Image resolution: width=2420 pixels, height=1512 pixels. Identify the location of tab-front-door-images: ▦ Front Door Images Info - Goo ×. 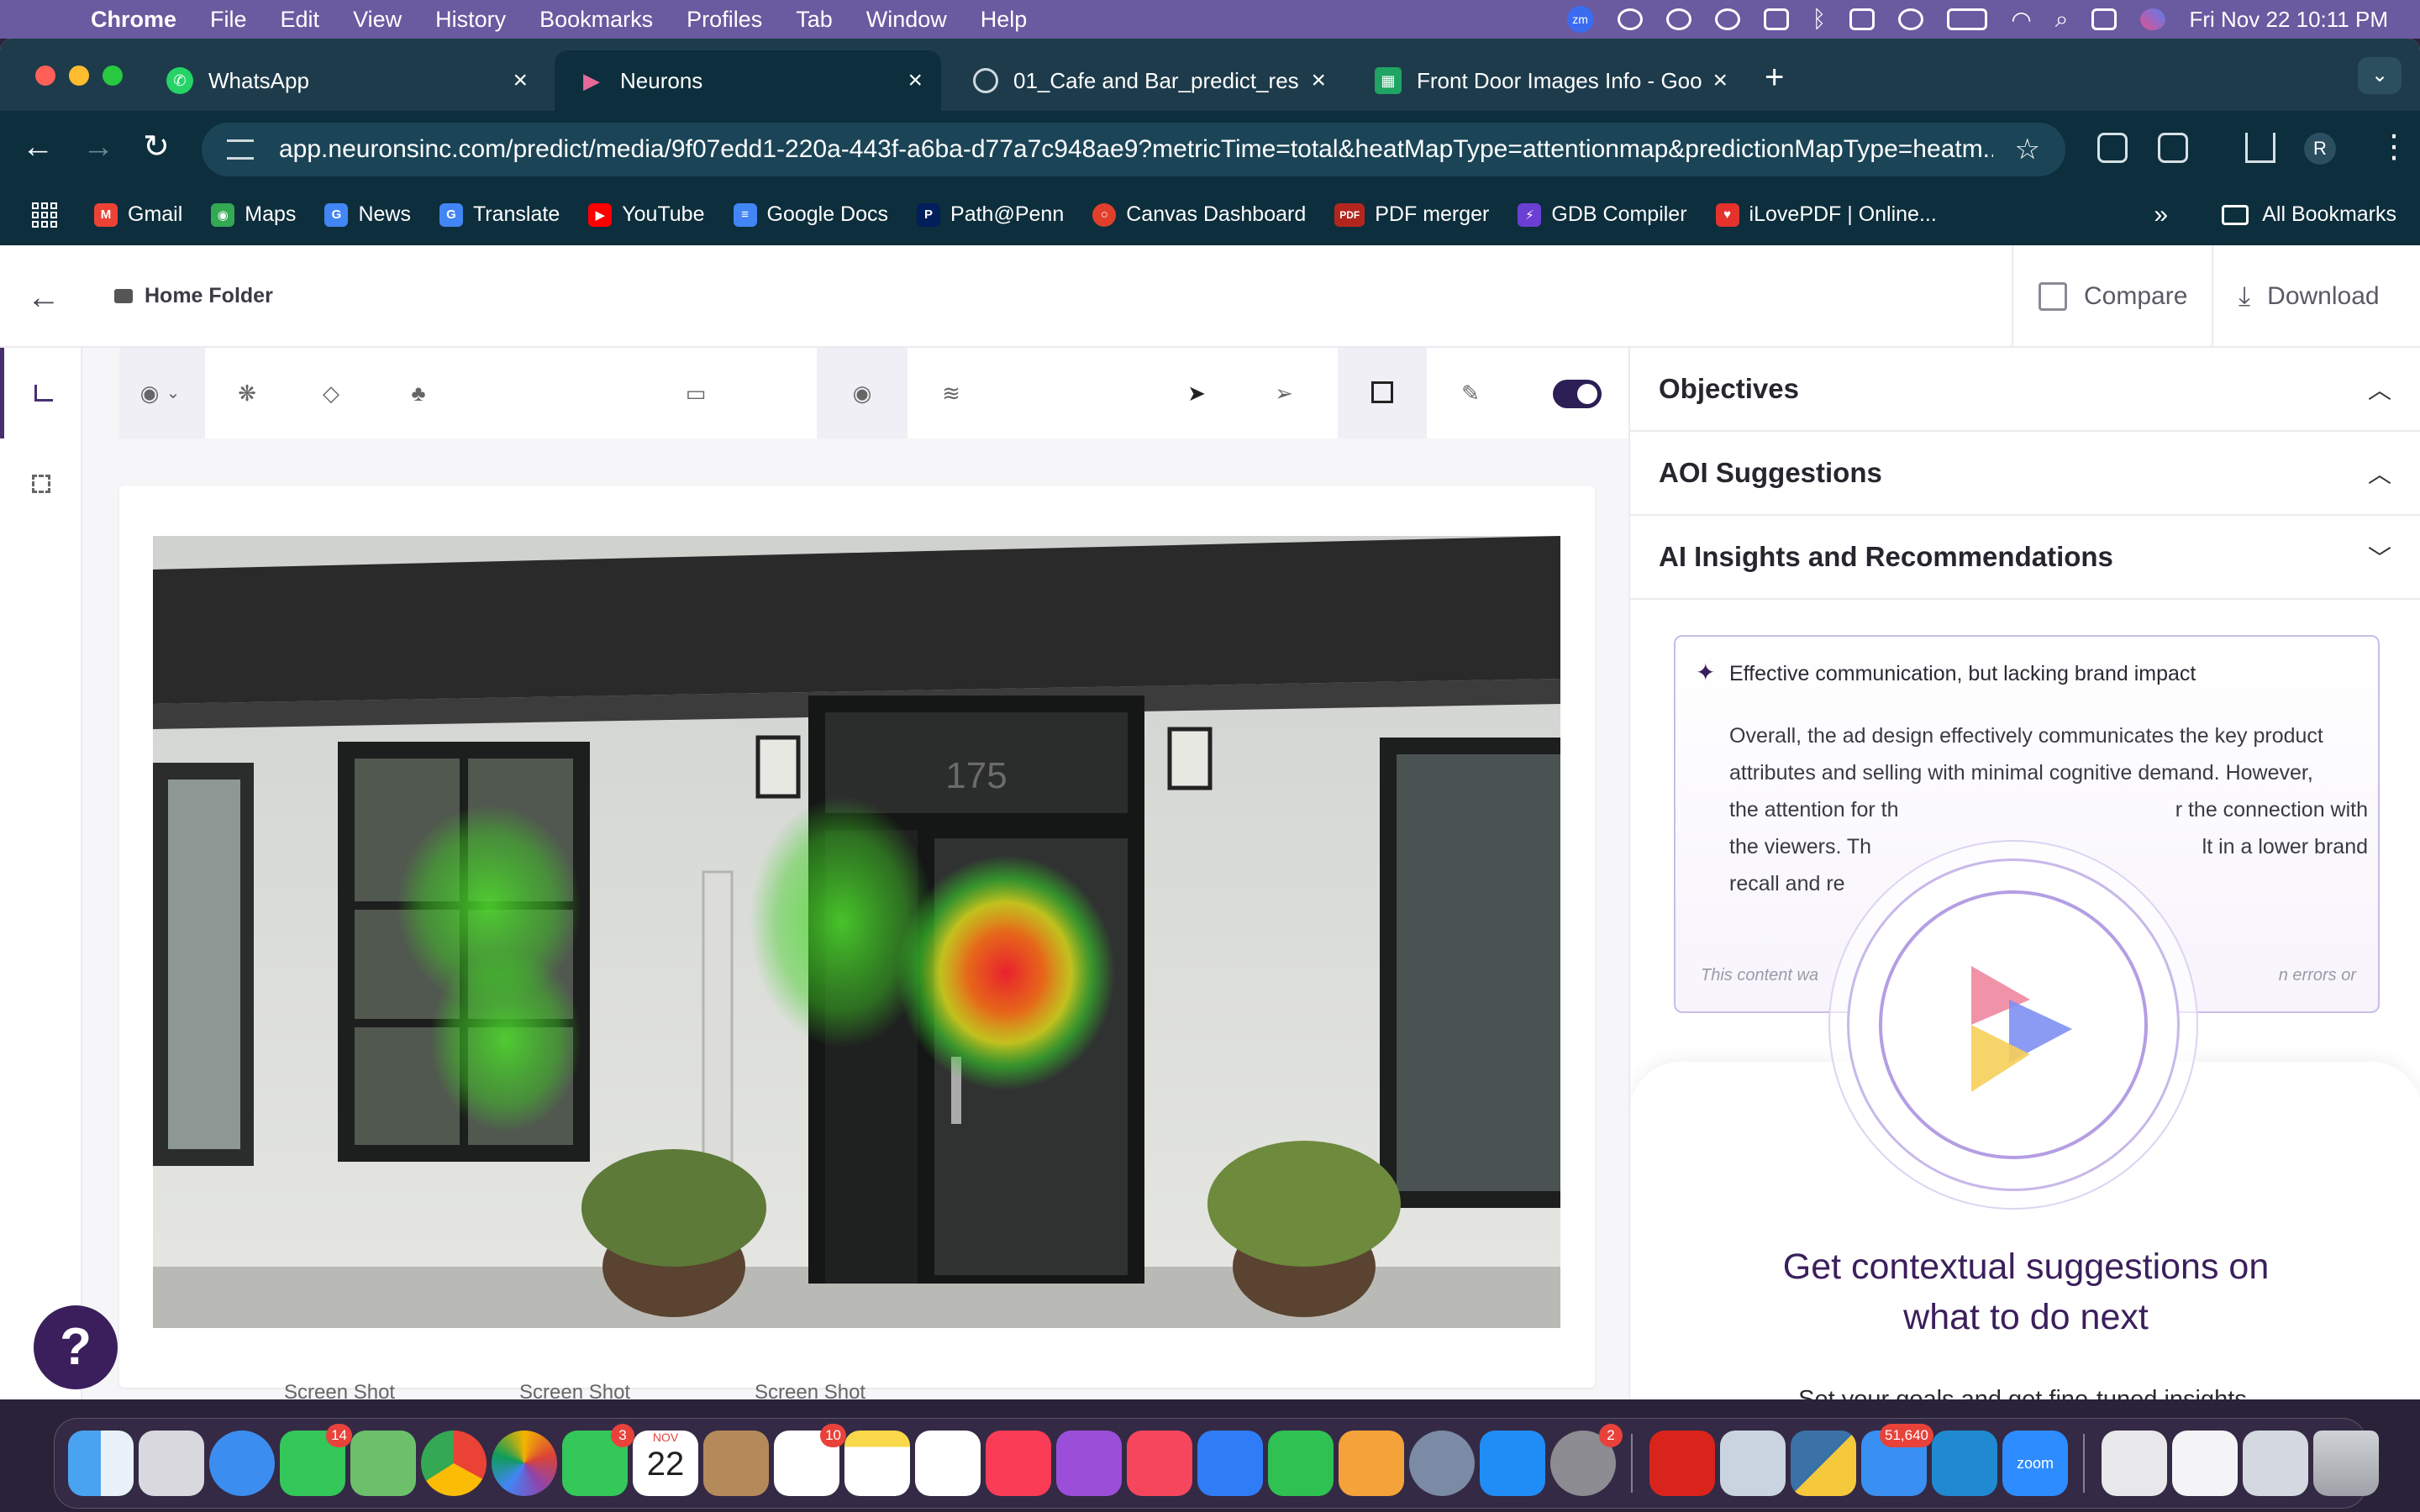
(1548, 80).